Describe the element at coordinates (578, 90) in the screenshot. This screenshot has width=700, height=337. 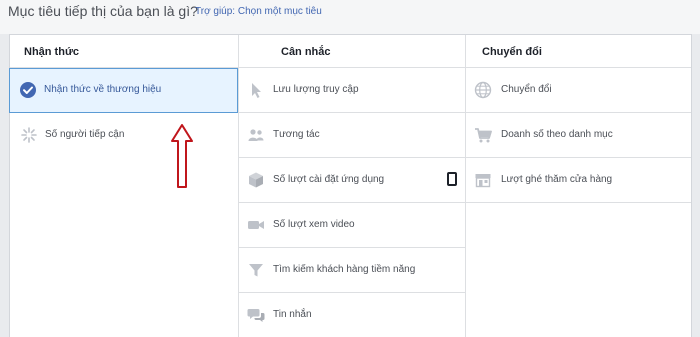
I see `objective-conversions: Chuyển đổi` at that location.